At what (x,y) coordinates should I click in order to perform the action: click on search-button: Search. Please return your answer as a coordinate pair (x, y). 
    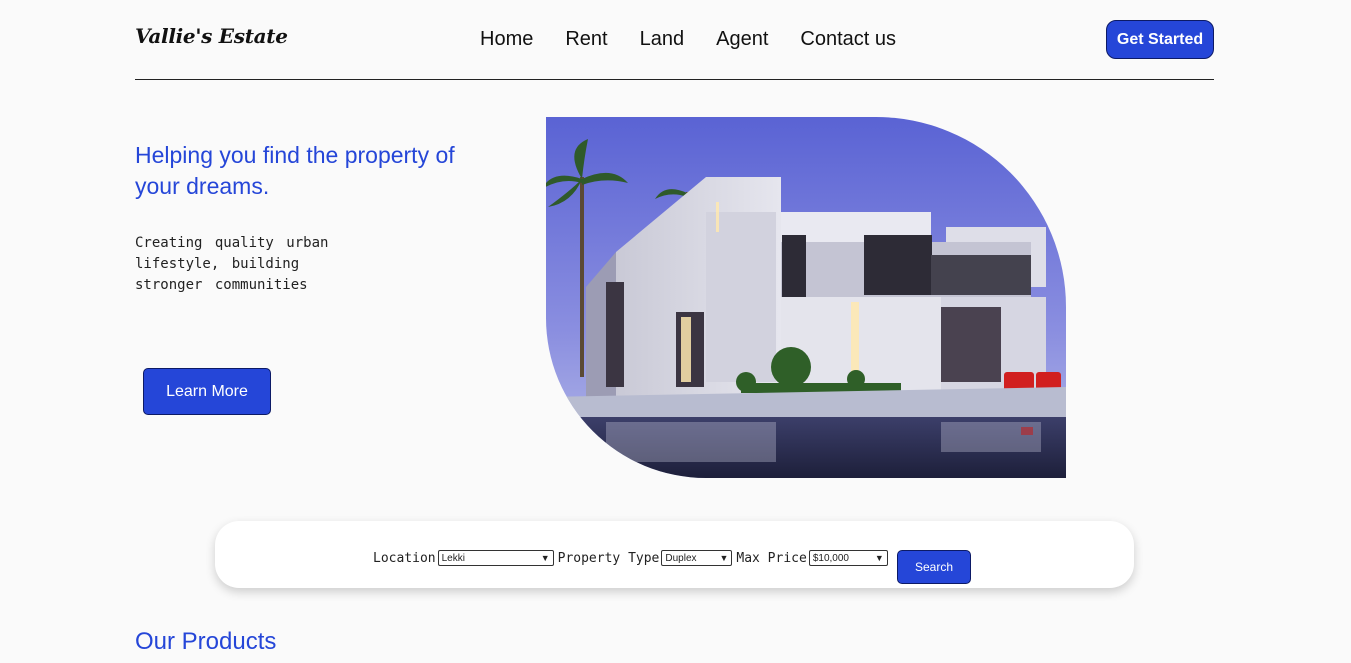
    Looking at the image, I should click on (934, 567).